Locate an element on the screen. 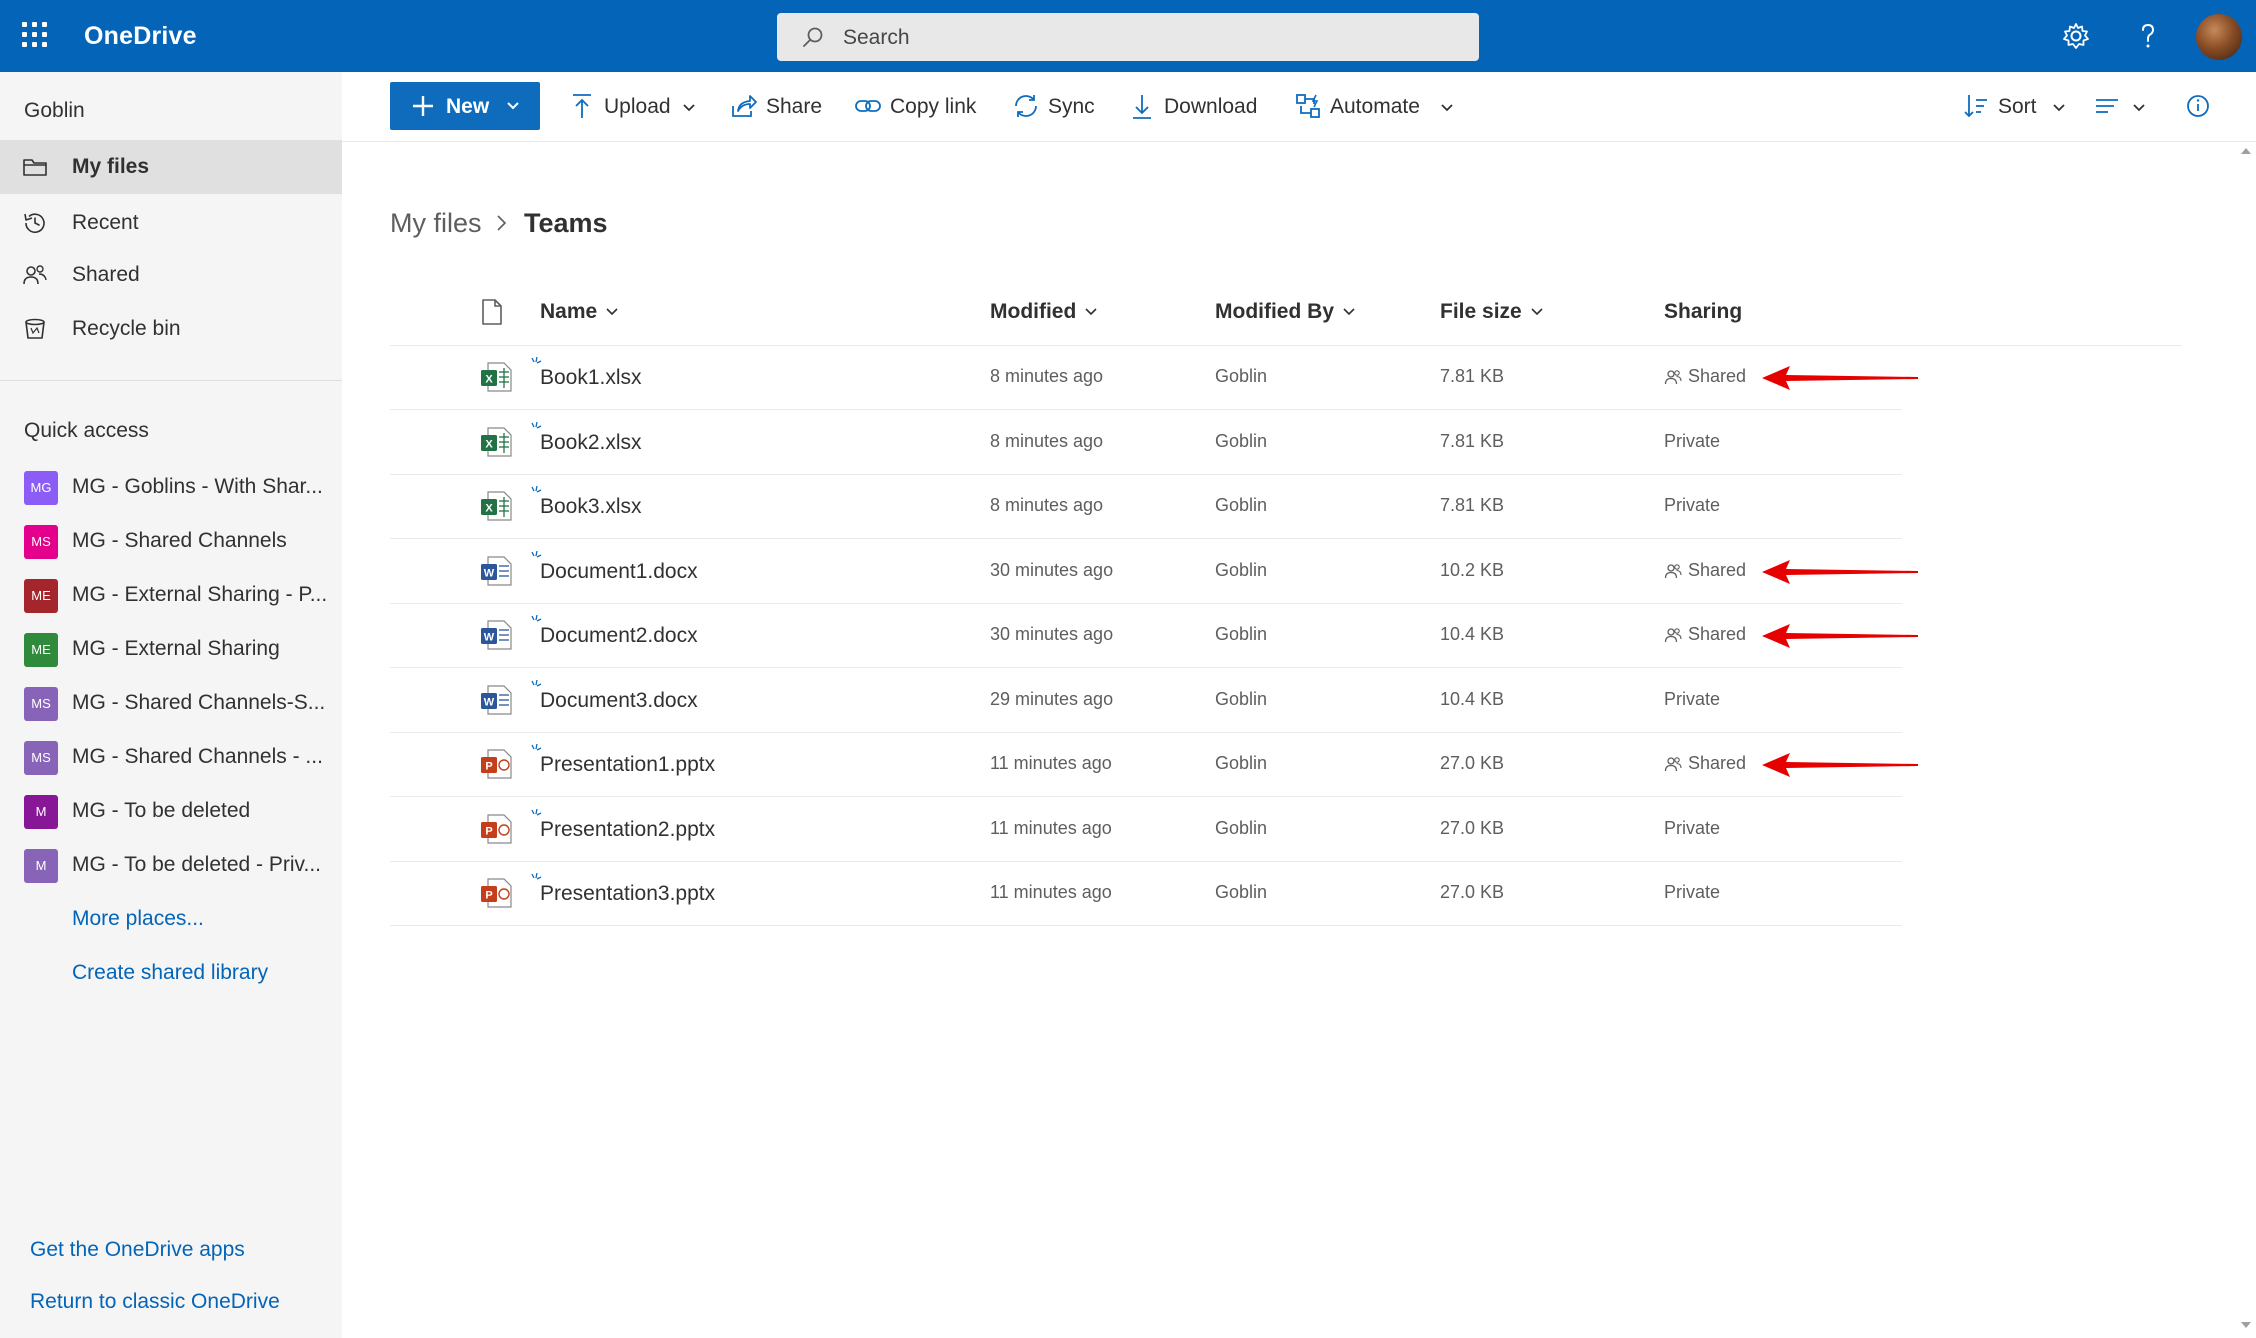 This screenshot has width=2256, height=1338. automate-button: Automate is located at coordinates (1374, 107).